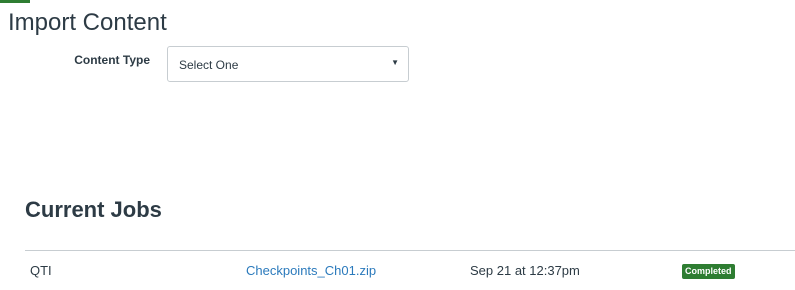 The height and width of the screenshot is (290, 795). What do you see at coordinates (112, 60) in the screenshot?
I see `content-type-label: Content Type` at bounding box center [112, 60].